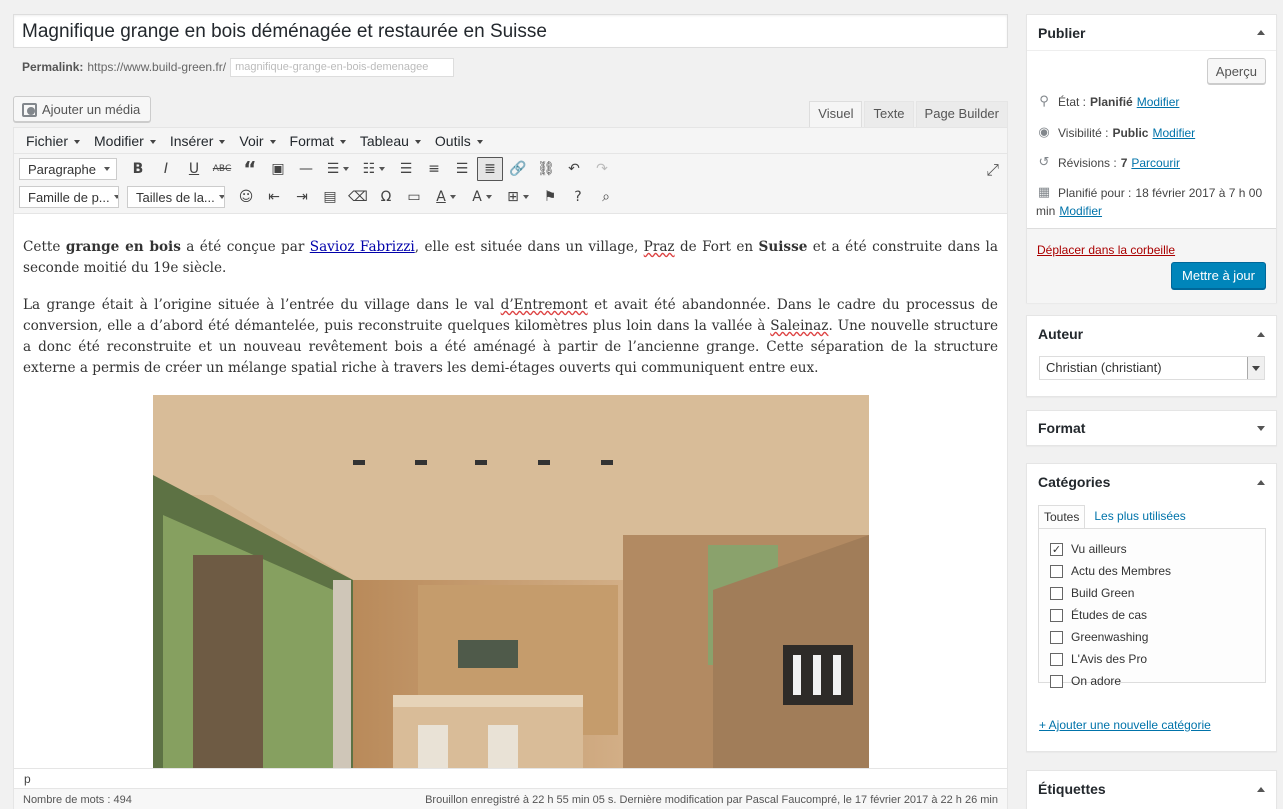  I want to click on preview-button: Aperçu, so click(1236, 71).